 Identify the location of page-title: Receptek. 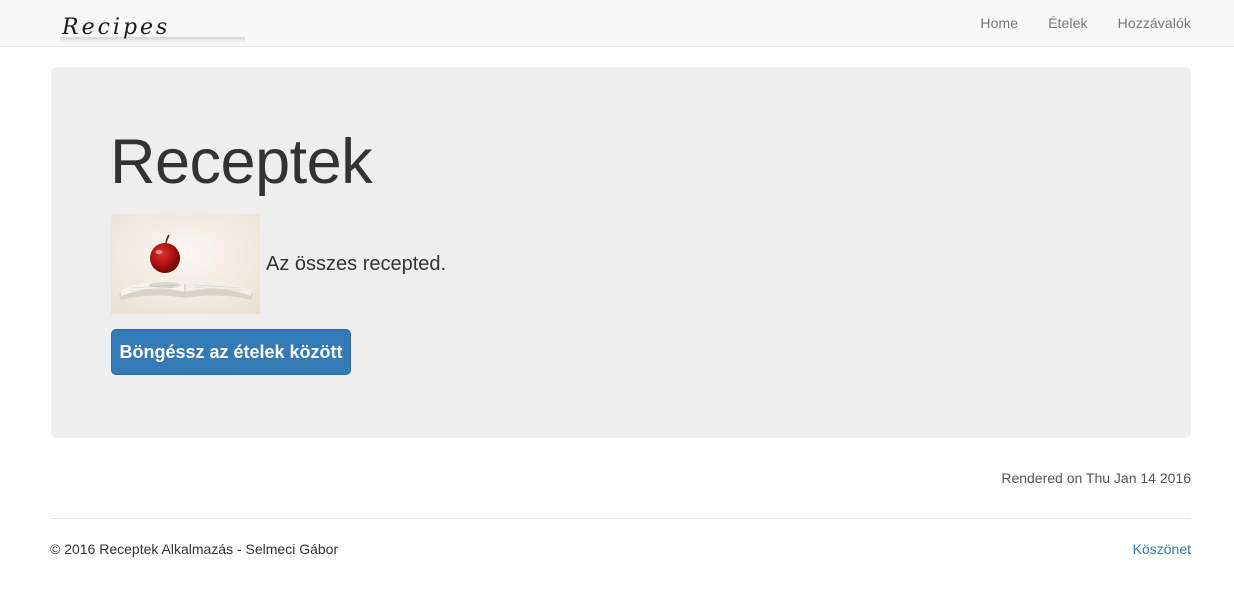
(241, 162).